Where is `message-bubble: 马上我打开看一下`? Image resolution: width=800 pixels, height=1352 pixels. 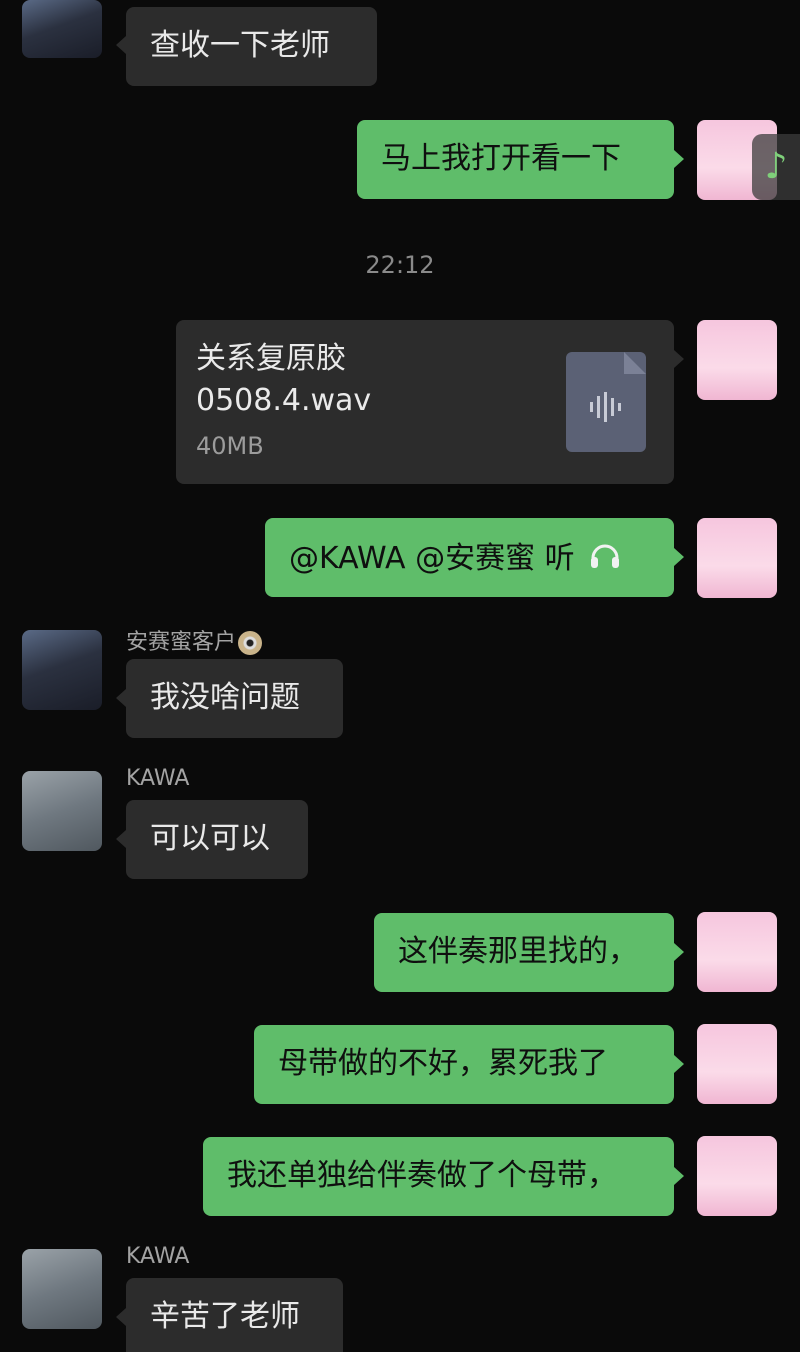 message-bubble: 马上我打开看一下 is located at coordinates (515, 159).